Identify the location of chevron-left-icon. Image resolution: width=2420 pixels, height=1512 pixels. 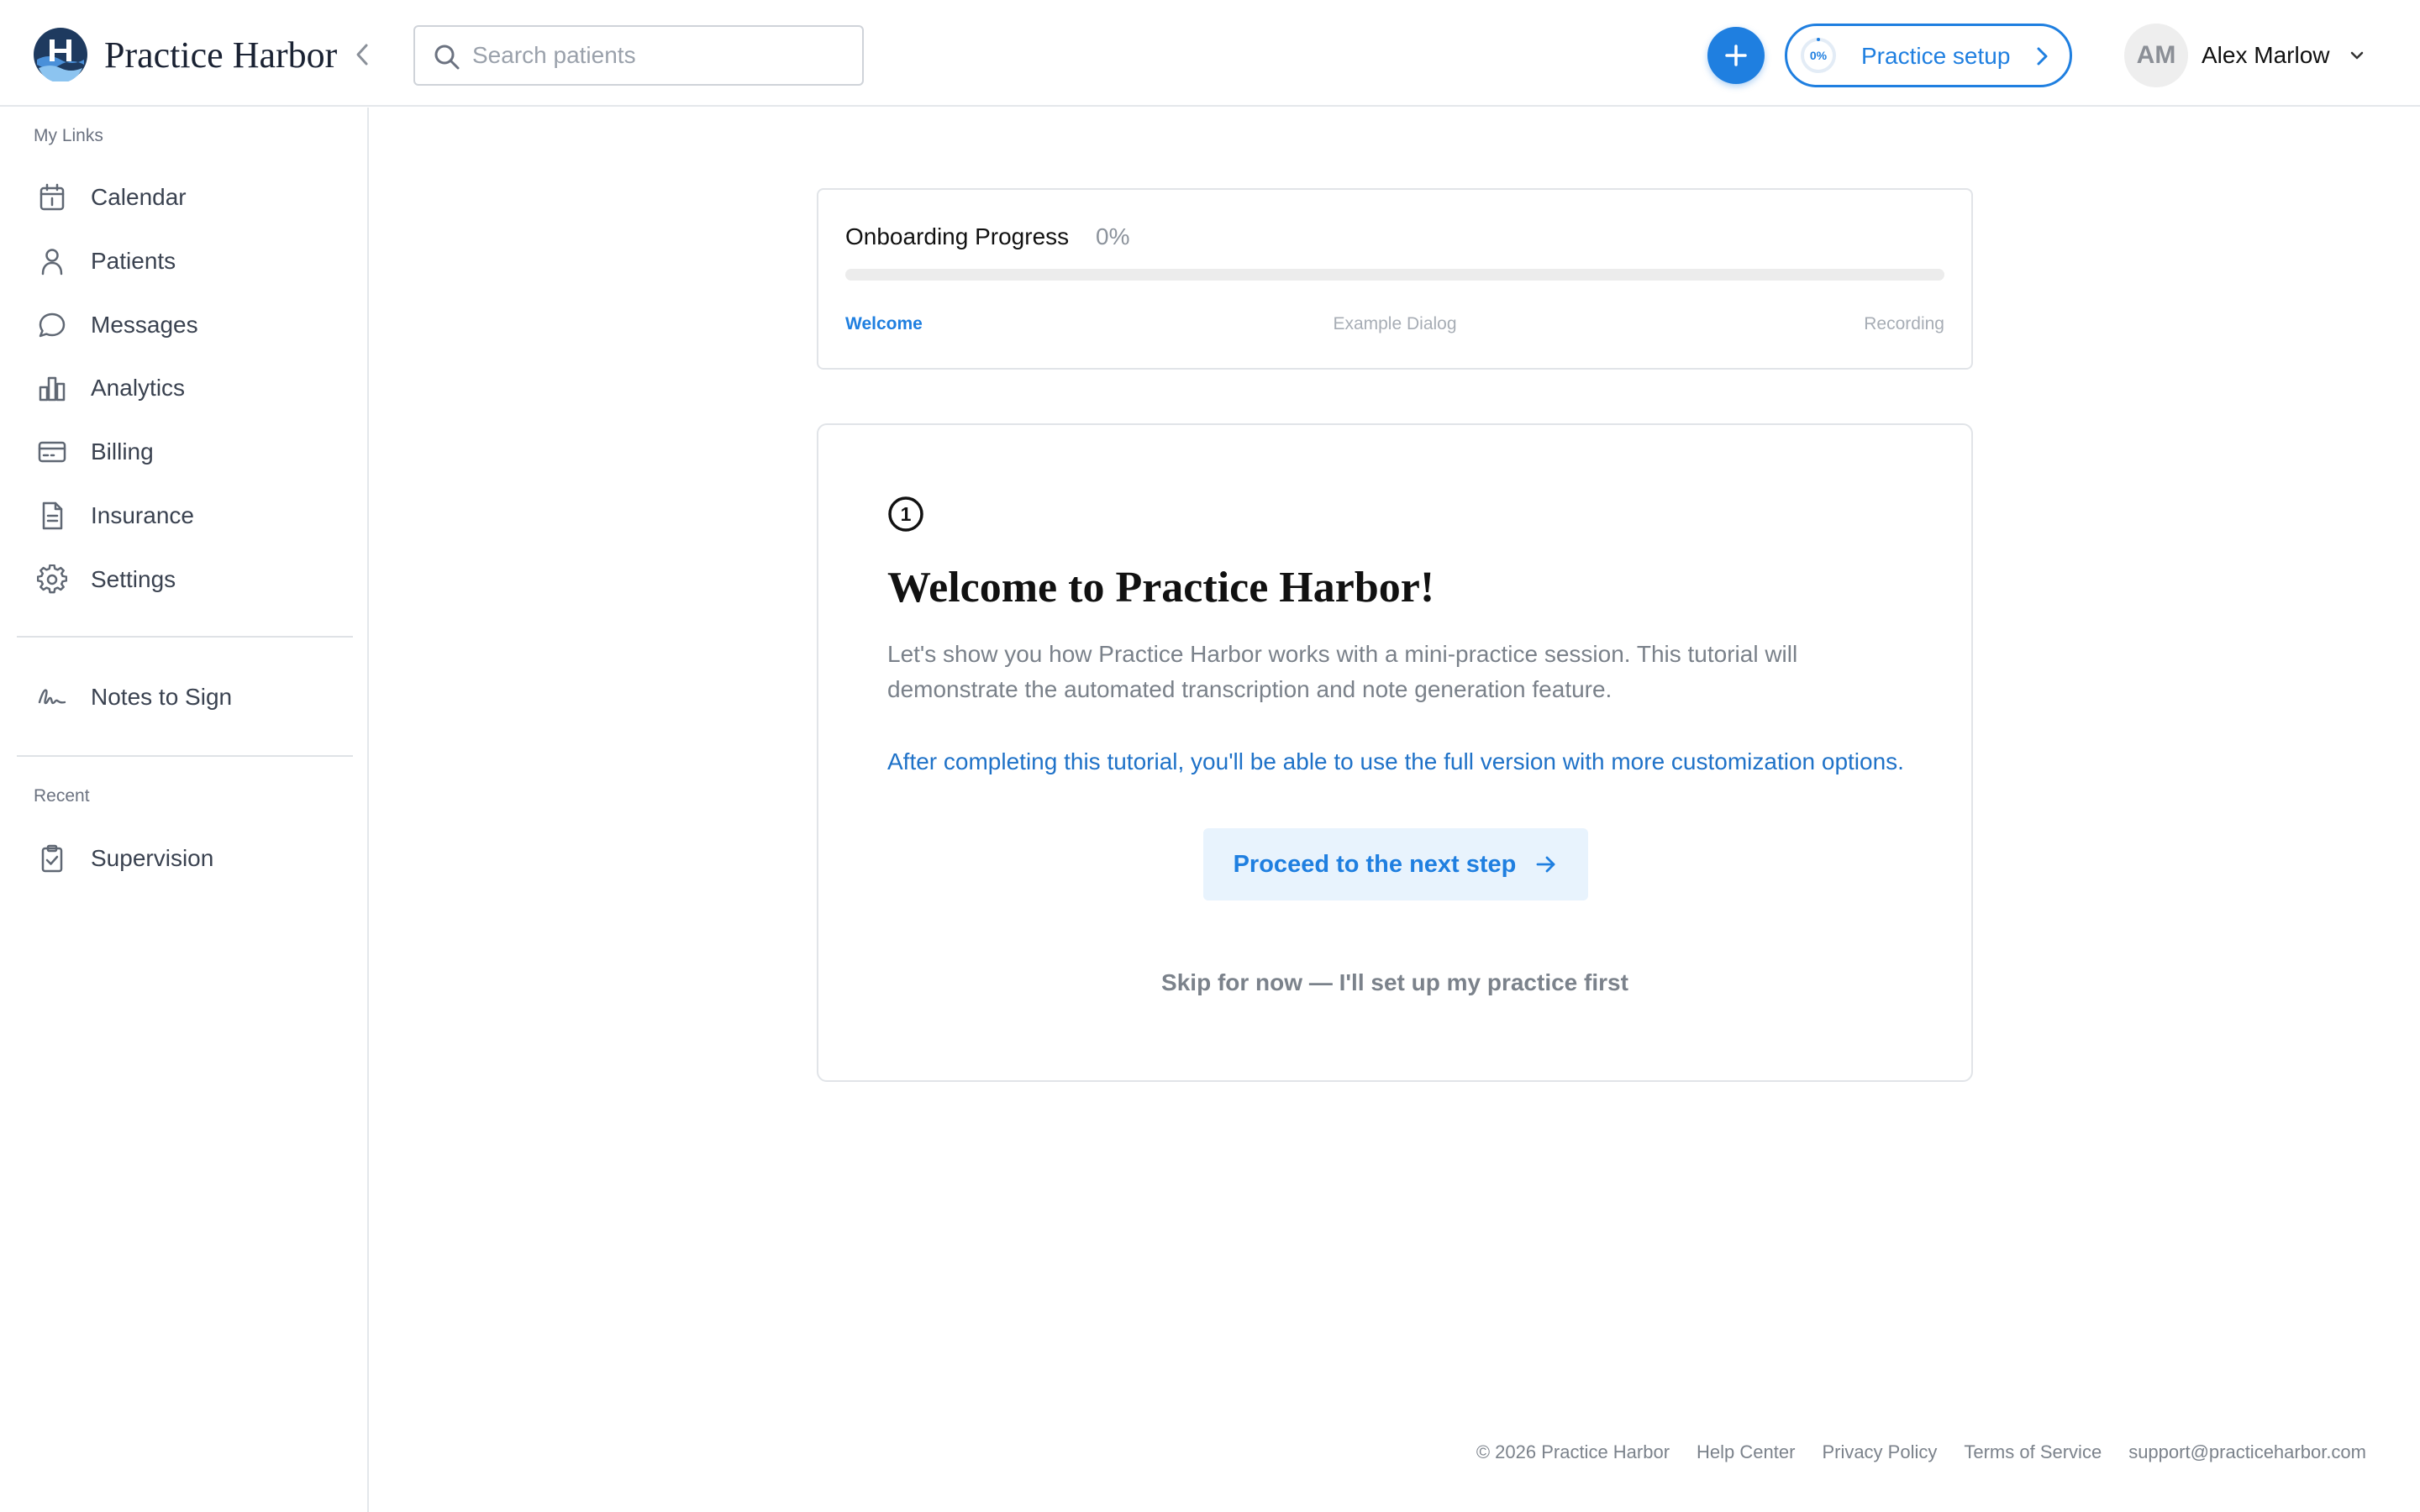
(362, 55).